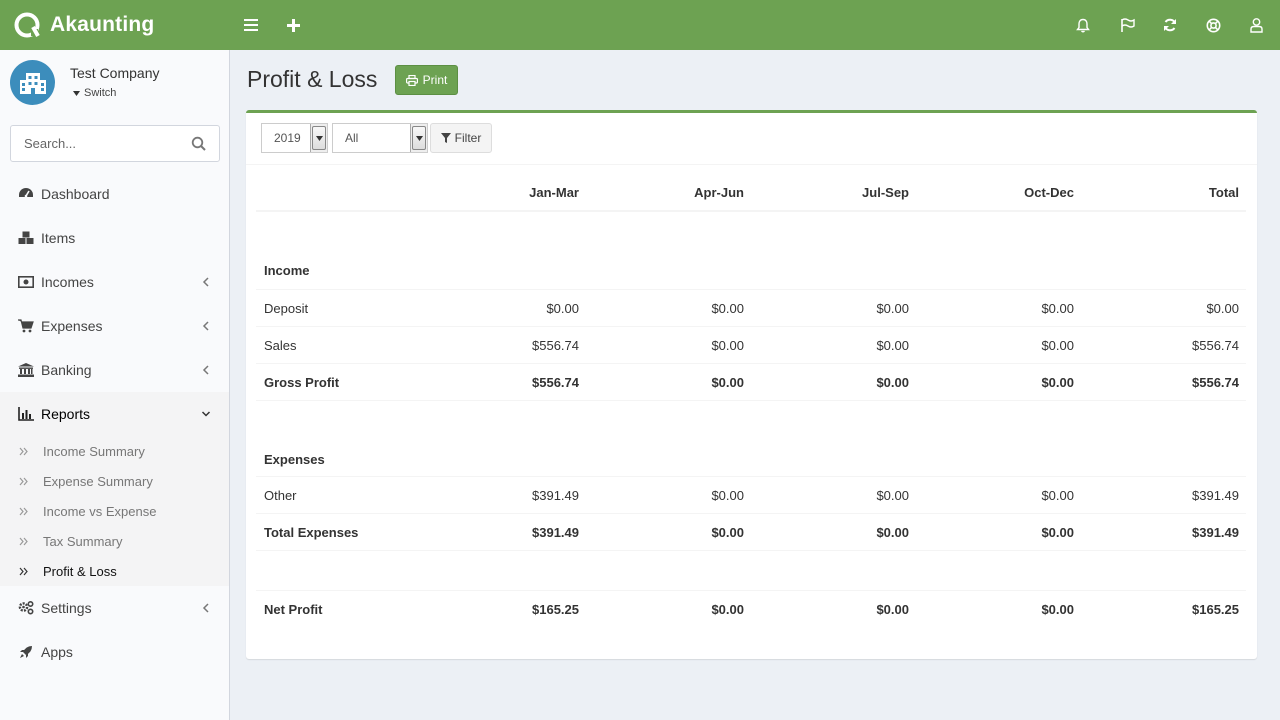 The height and width of the screenshot is (720, 1280). I want to click on submenu-item-profit-loss: Profit & Loss, so click(114, 571).